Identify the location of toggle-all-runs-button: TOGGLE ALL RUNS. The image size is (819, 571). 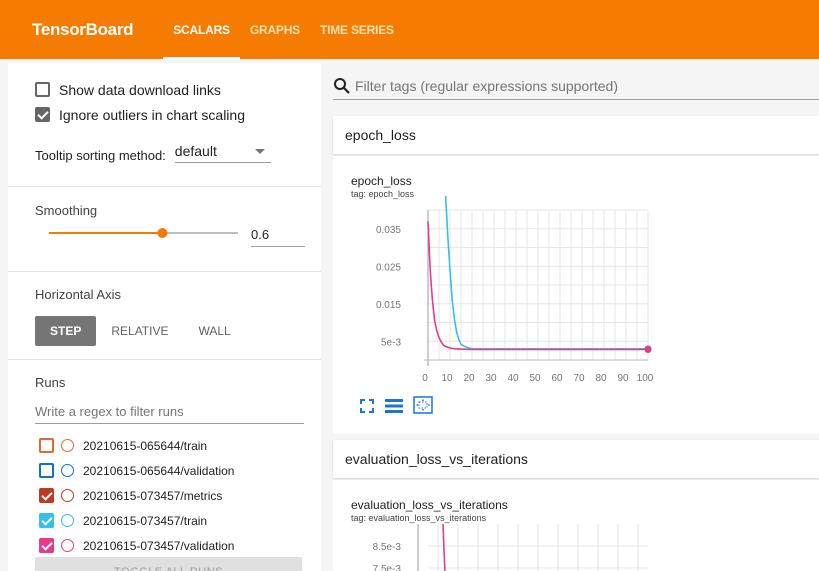
(168, 564).